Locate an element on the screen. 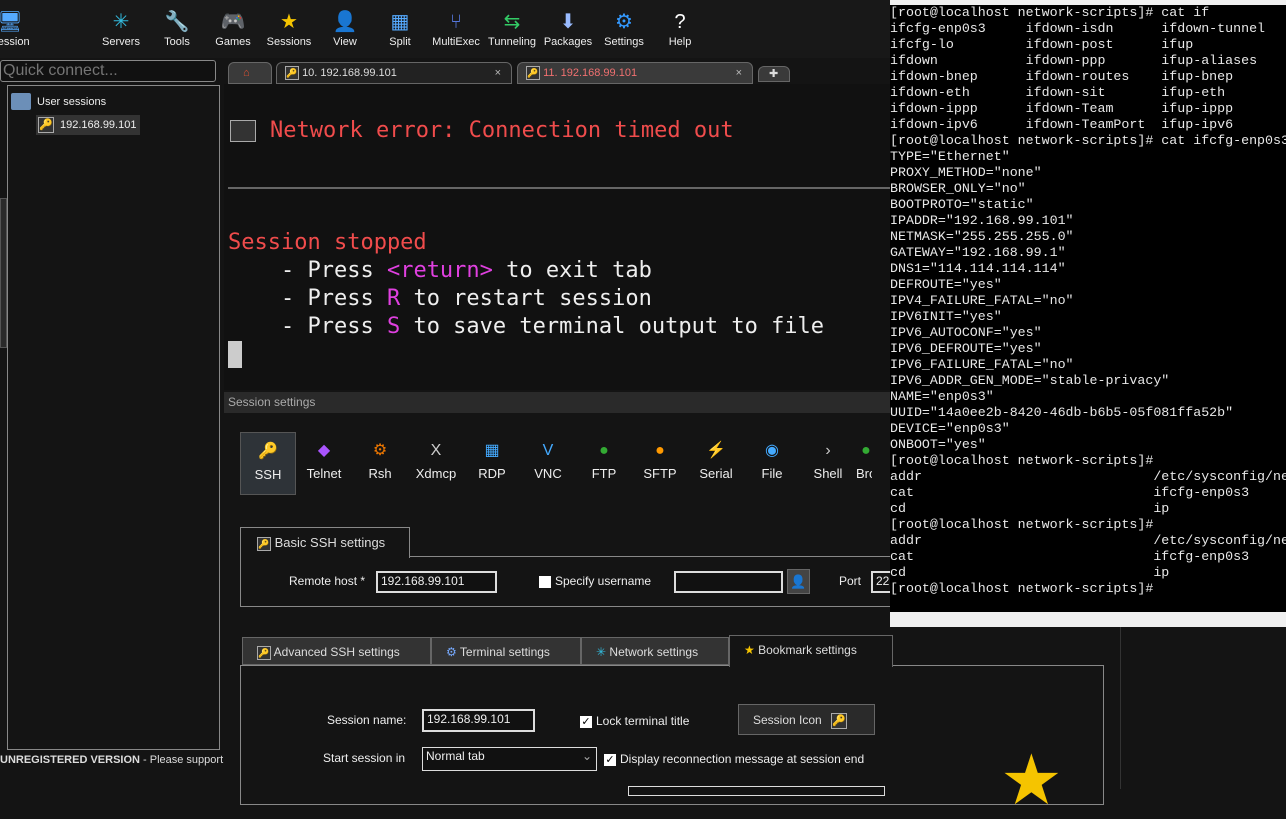  protocol-ssh-button: 🔑 SSH is located at coordinates (268, 463).